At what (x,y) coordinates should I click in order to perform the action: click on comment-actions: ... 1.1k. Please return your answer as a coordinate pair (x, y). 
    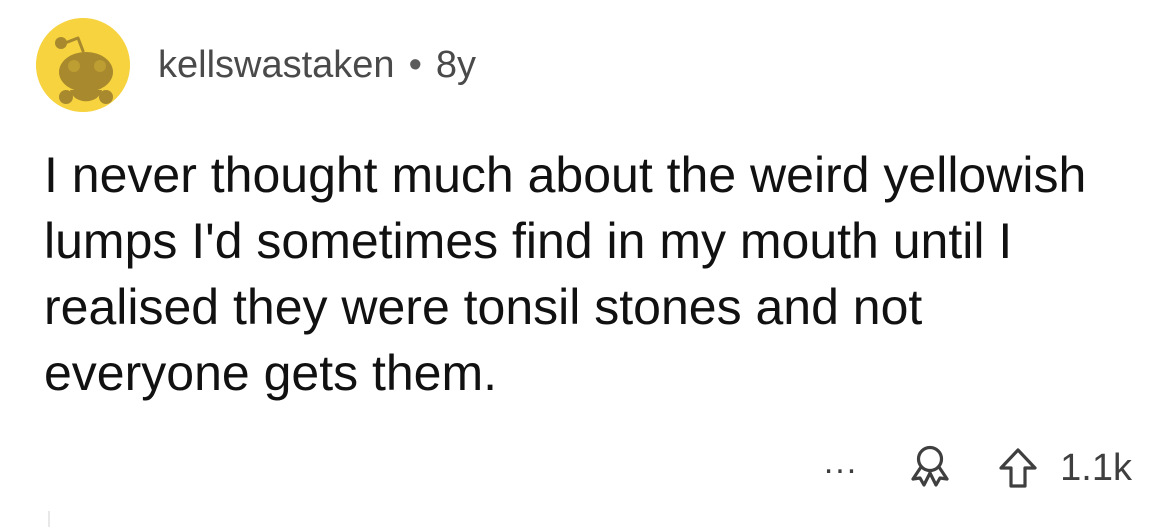
    Looking at the image, I should click on (978, 468).